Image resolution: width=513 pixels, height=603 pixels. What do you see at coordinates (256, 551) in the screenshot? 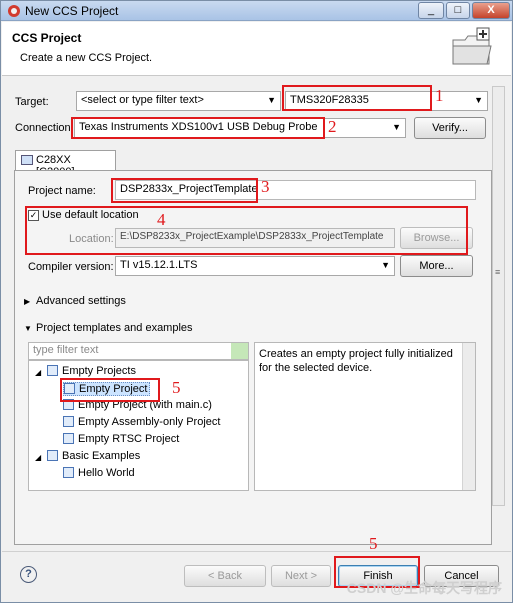
I see `footer-divider` at bounding box center [256, 551].